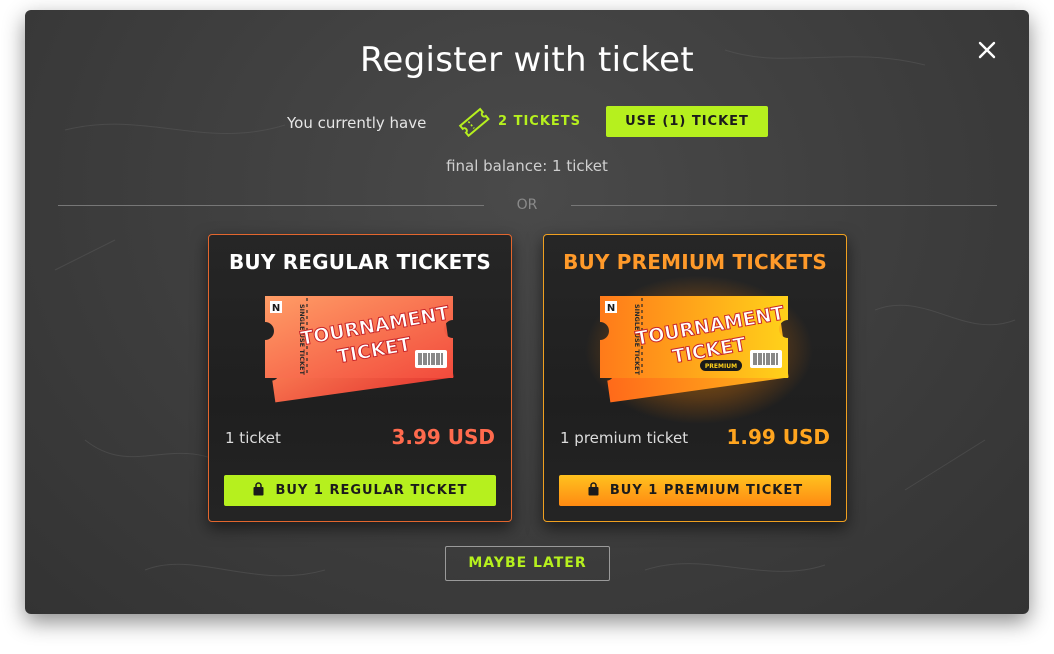 This screenshot has height=654, width=1054. I want to click on regular-quantity: 1 ticket, so click(253, 438).